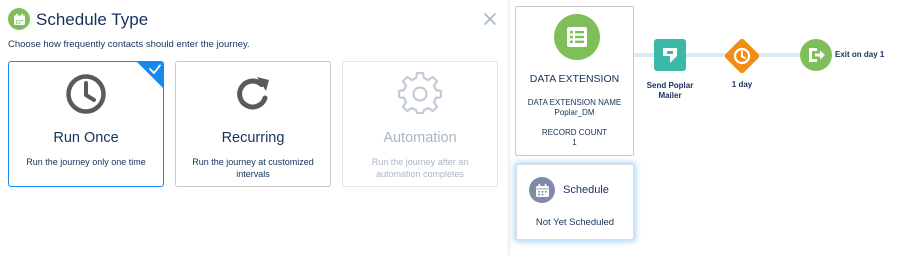 The height and width of the screenshot is (256, 900). I want to click on de-name-value: Poplar_DM, so click(574, 112).